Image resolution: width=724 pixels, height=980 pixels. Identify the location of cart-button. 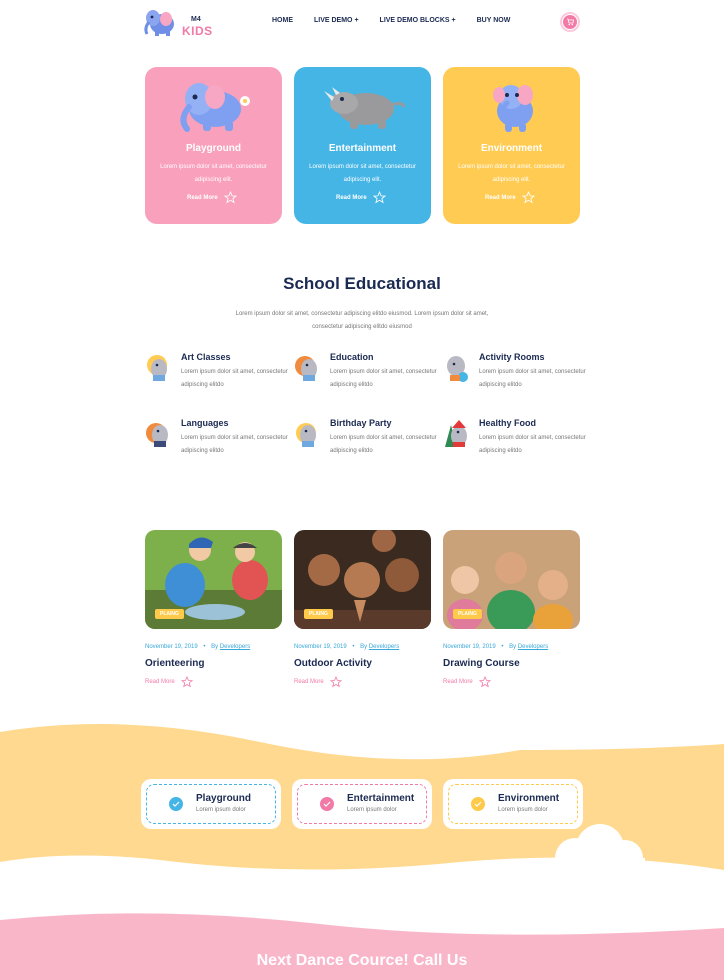
(570, 22).